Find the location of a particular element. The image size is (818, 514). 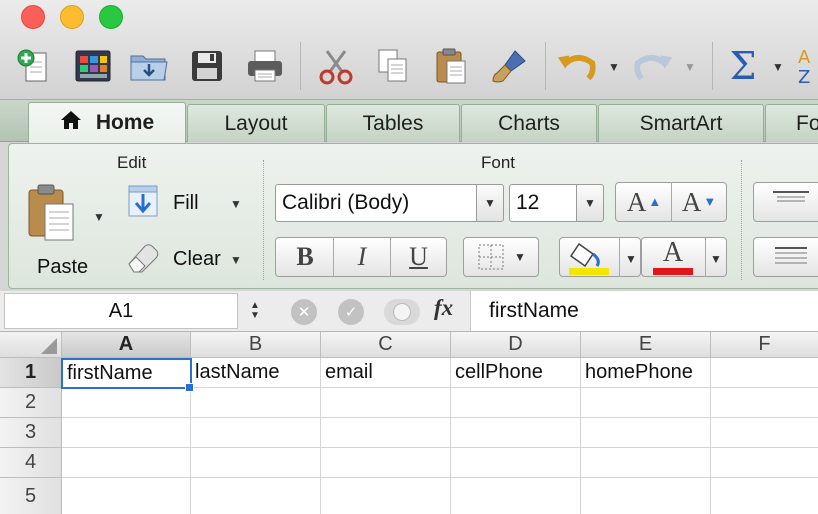

save-icon is located at coordinates (207, 66).